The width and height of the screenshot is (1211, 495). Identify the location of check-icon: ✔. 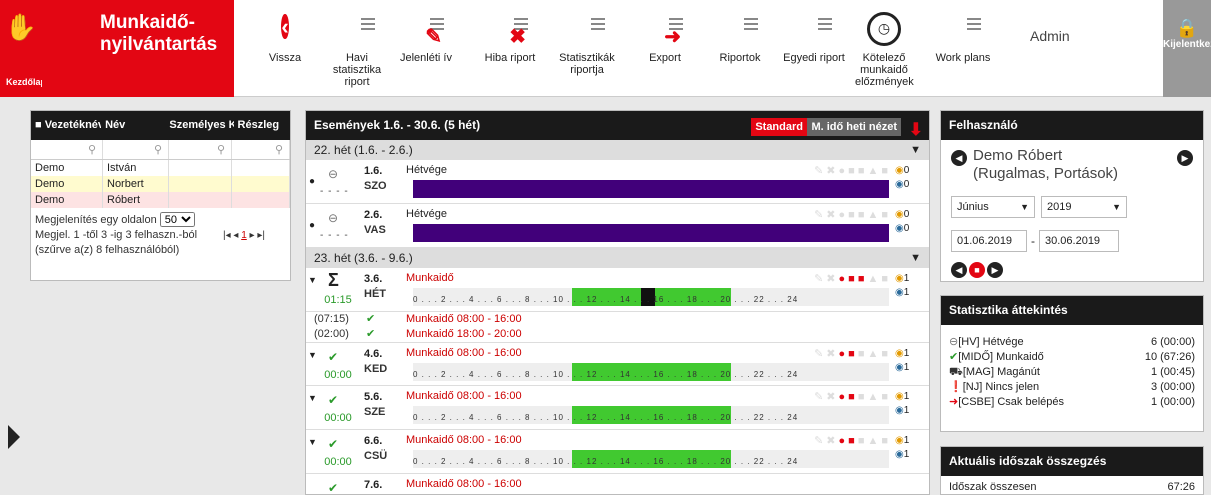
(371, 319).